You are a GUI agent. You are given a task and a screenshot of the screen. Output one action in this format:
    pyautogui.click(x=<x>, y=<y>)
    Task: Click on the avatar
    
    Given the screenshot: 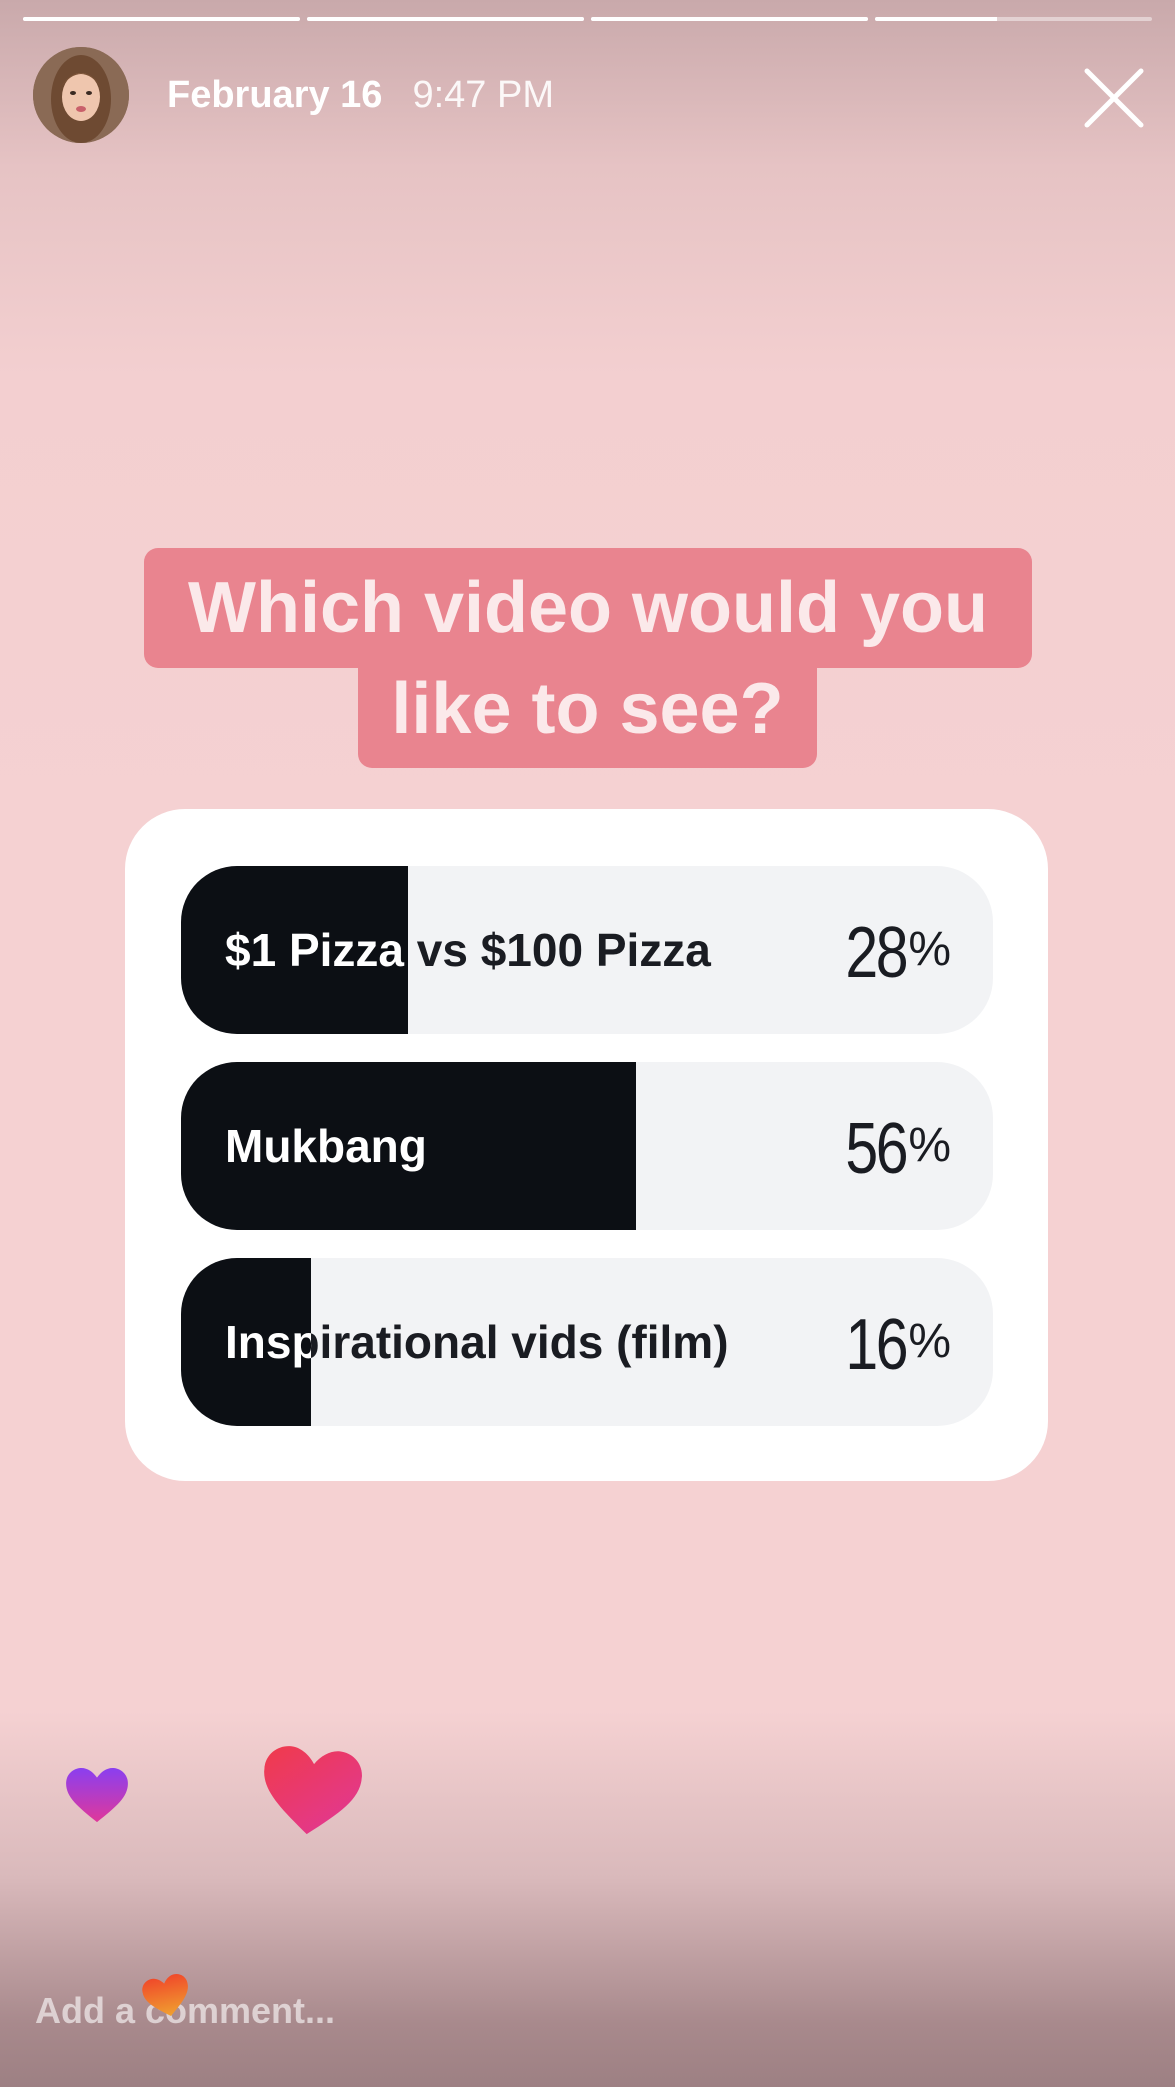 What is the action you would take?
    pyautogui.click(x=81, y=95)
    